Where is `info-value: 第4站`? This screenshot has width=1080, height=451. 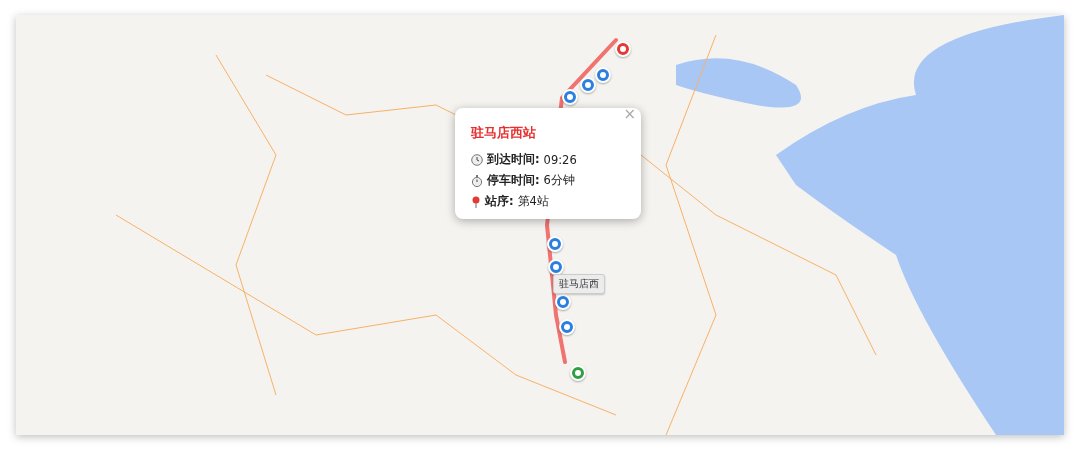 info-value: 第4站 is located at coordinates (533, 201).